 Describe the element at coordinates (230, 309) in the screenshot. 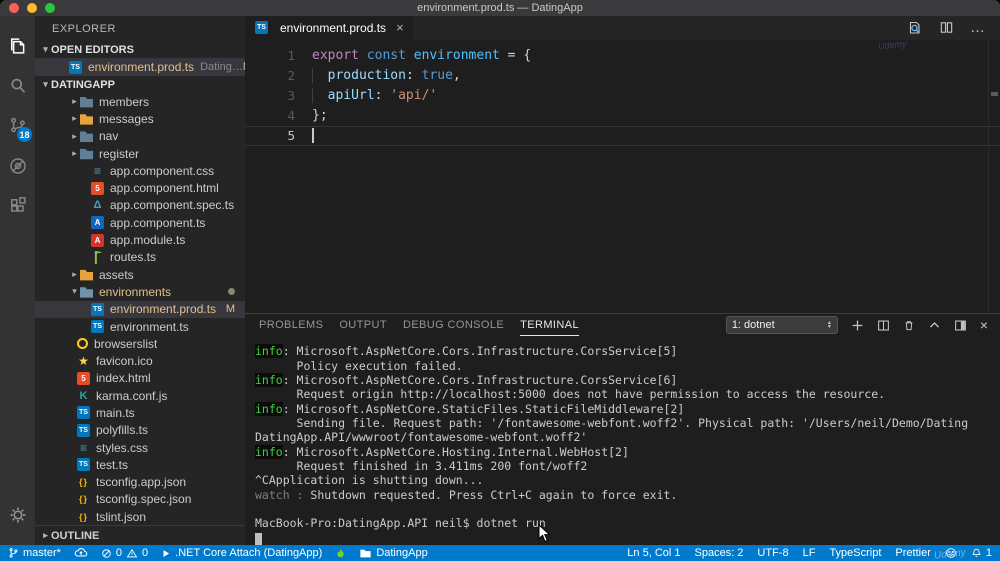

I see `git-modified-badge: M` at that location.